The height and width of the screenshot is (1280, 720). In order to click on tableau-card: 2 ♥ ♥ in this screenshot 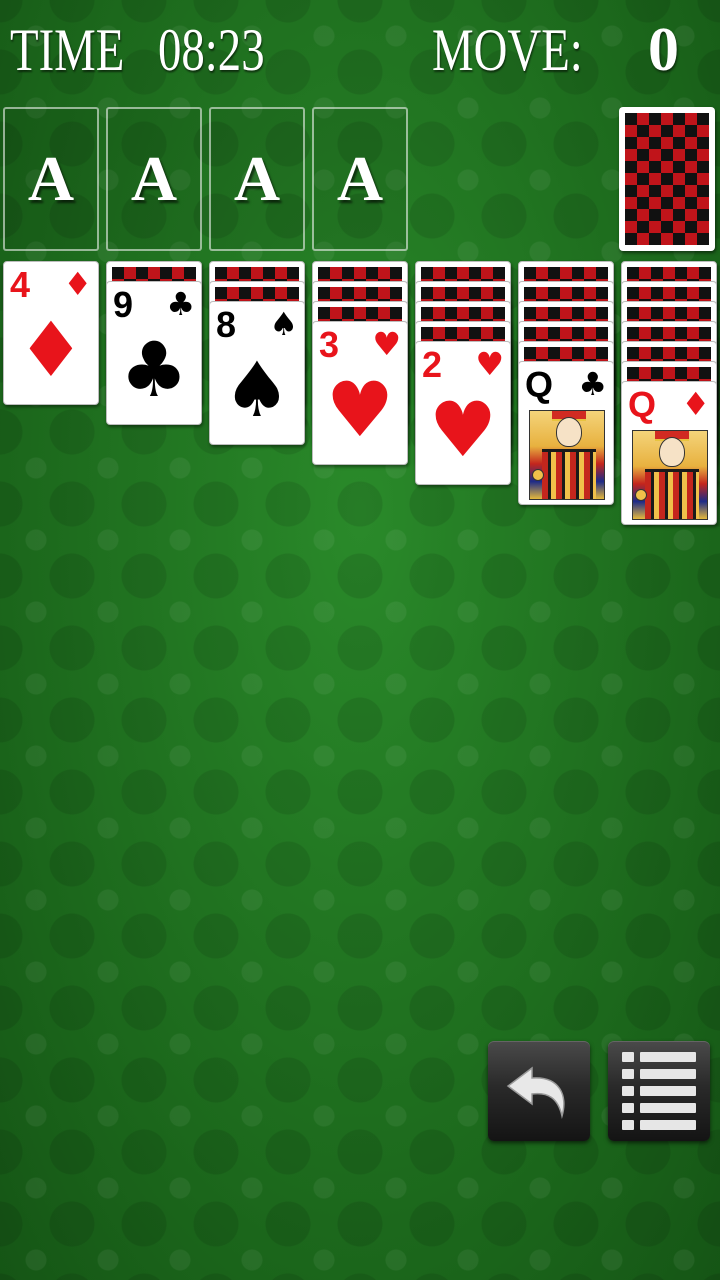, I will do `click(463, 413)`.